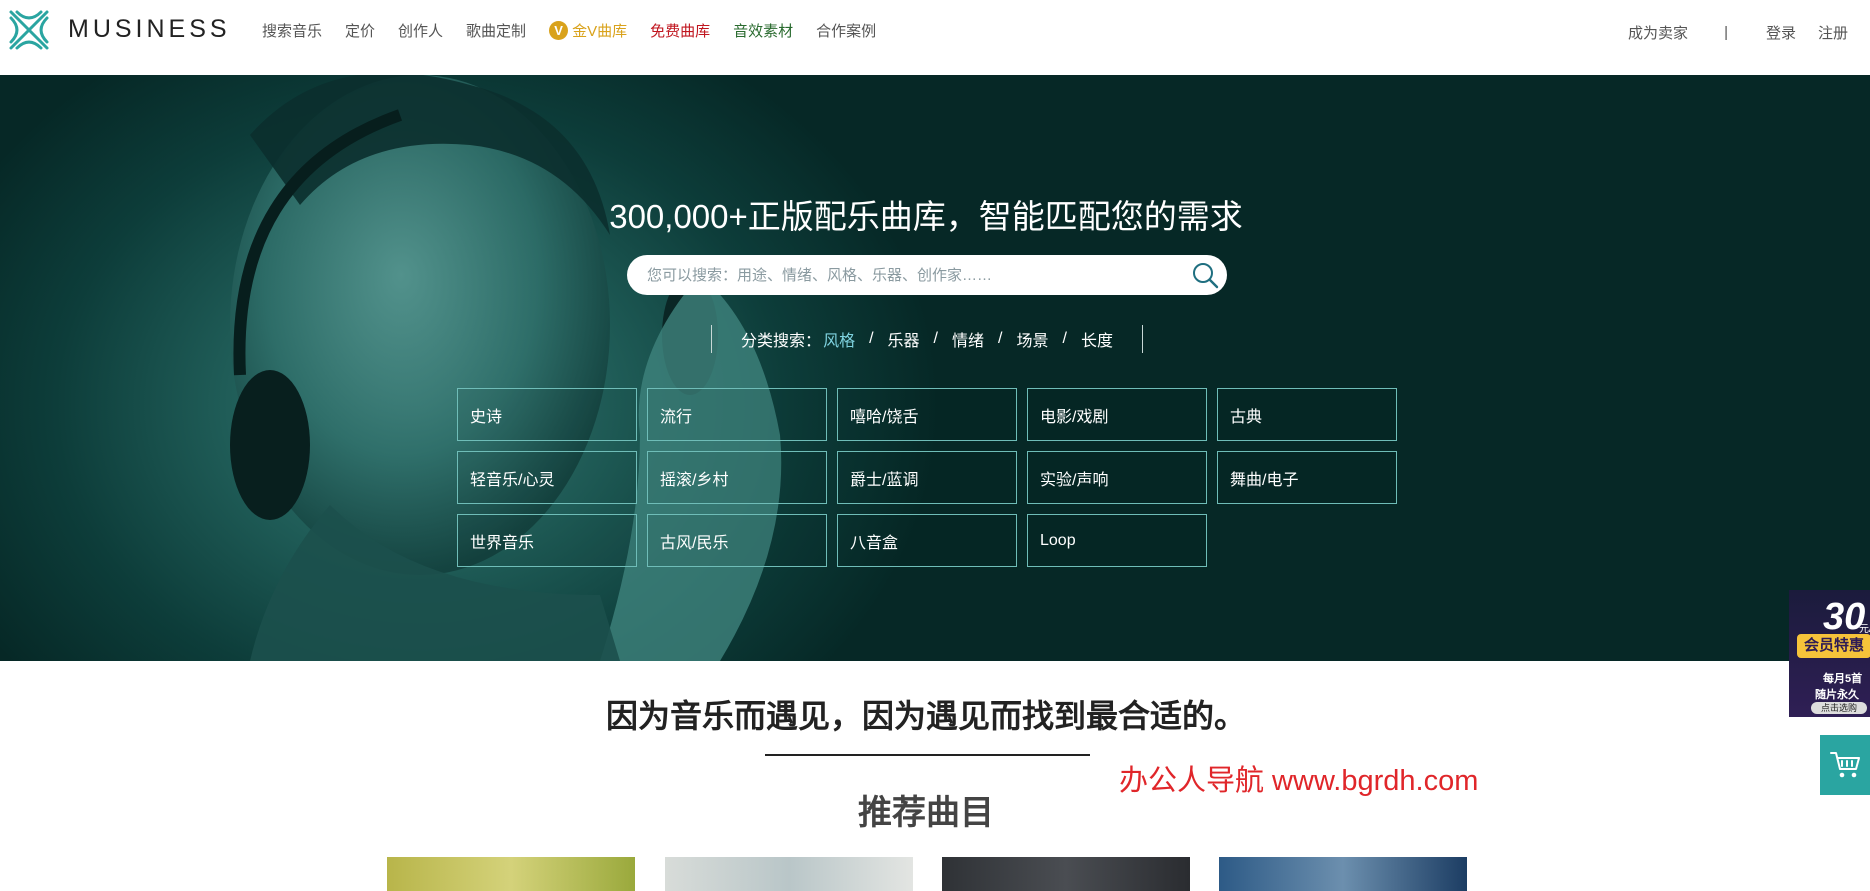 Image resolution: width=1870 pixels, height=891 pixels. I want to click on nav-custom-song: 歌曲定制, so click(496, 30).